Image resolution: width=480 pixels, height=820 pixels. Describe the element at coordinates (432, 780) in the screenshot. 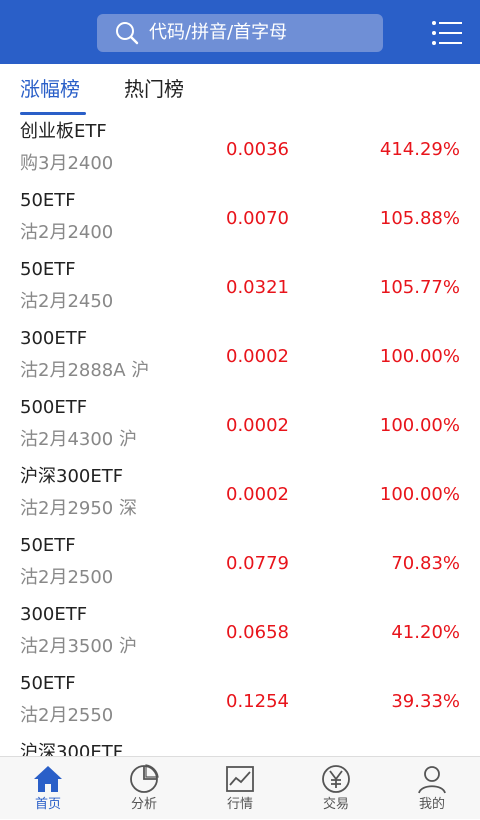

I see `user-icon` at that location.